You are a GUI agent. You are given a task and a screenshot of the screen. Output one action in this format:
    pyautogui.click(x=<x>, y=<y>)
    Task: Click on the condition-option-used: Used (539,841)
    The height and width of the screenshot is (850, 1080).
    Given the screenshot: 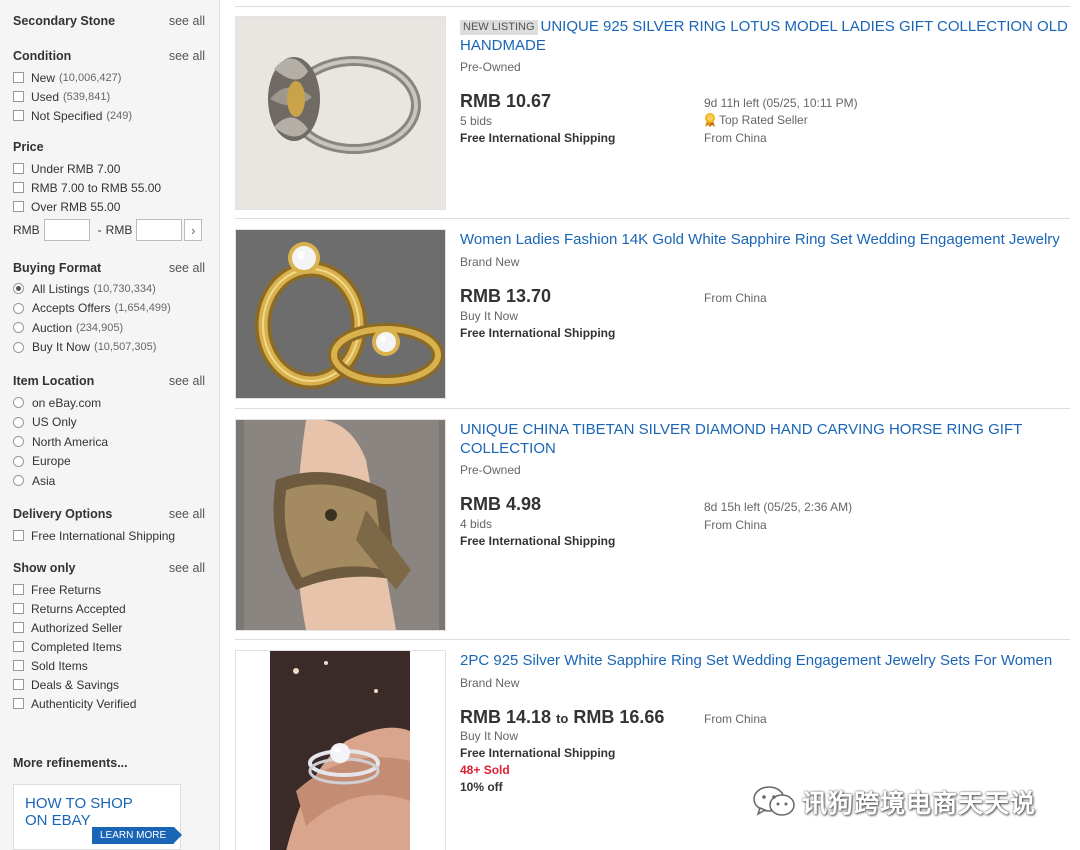 What is the action you would take?
    pyautogui.click(x=109, y=96)
    